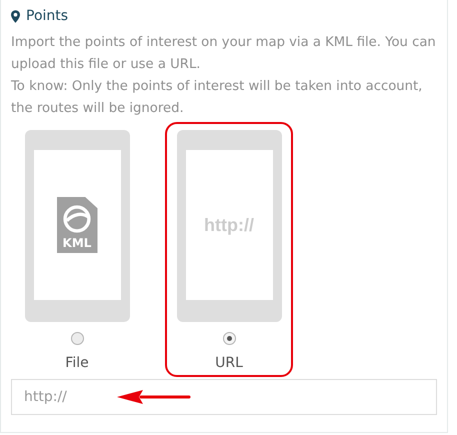 The height and width of the screenshot is (435, 457). I want to click on kml-file-icon: KML, so click(77, 225).